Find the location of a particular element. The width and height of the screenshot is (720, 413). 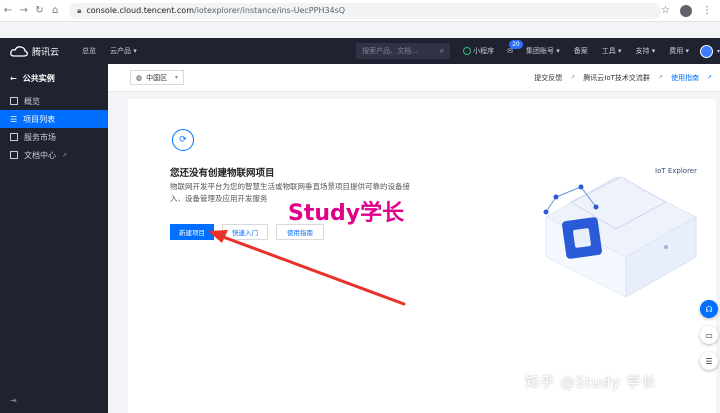

globe-icon: ◍ is located at coordinates (139, 77).